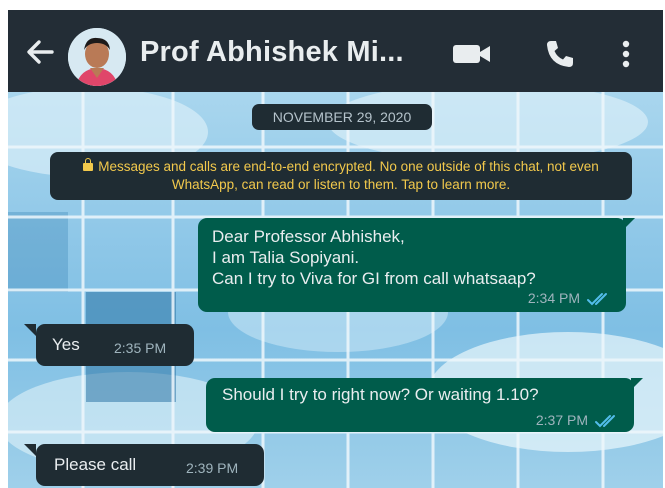 The width and height of the screenshot is (665, 488). What do you see at coordinates (140, 348) in the screenshot?
I see `message-time: 2:35 PM` at bounding box center [140, 348].